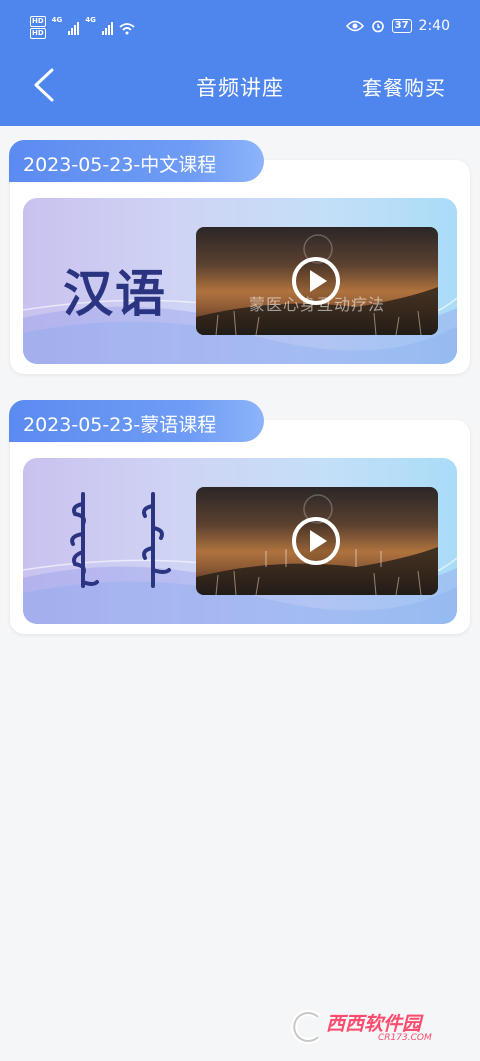  What do you see at coordinates (377, 26) in the screenshot?
I see `alarm-icon` at bounding box center [377, 26].